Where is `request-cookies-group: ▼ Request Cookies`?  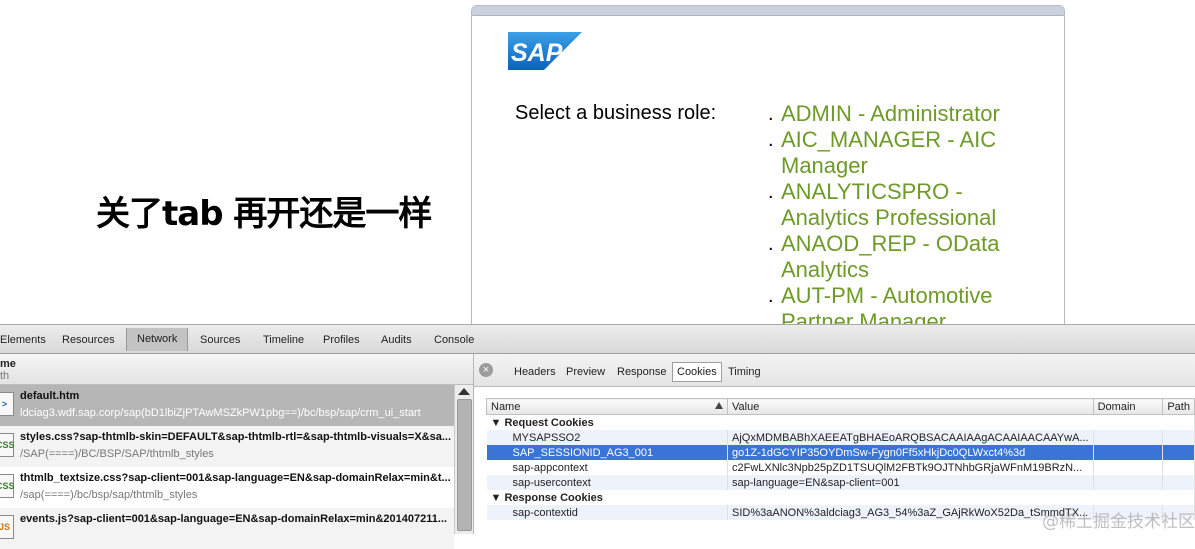
request-cookies-group: ▼ Request Cookies is located at coordinates (840, 422).